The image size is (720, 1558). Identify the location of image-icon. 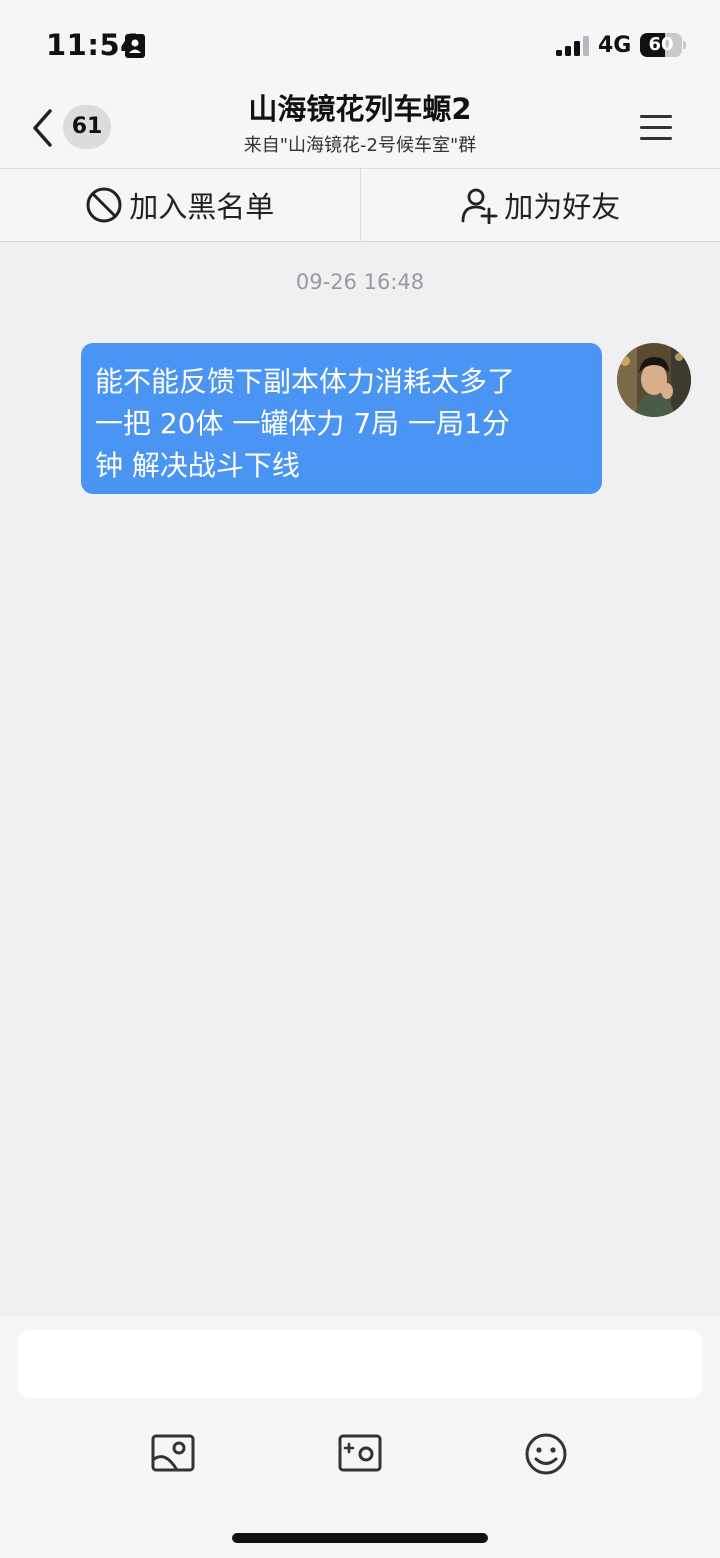
(173, 1454).